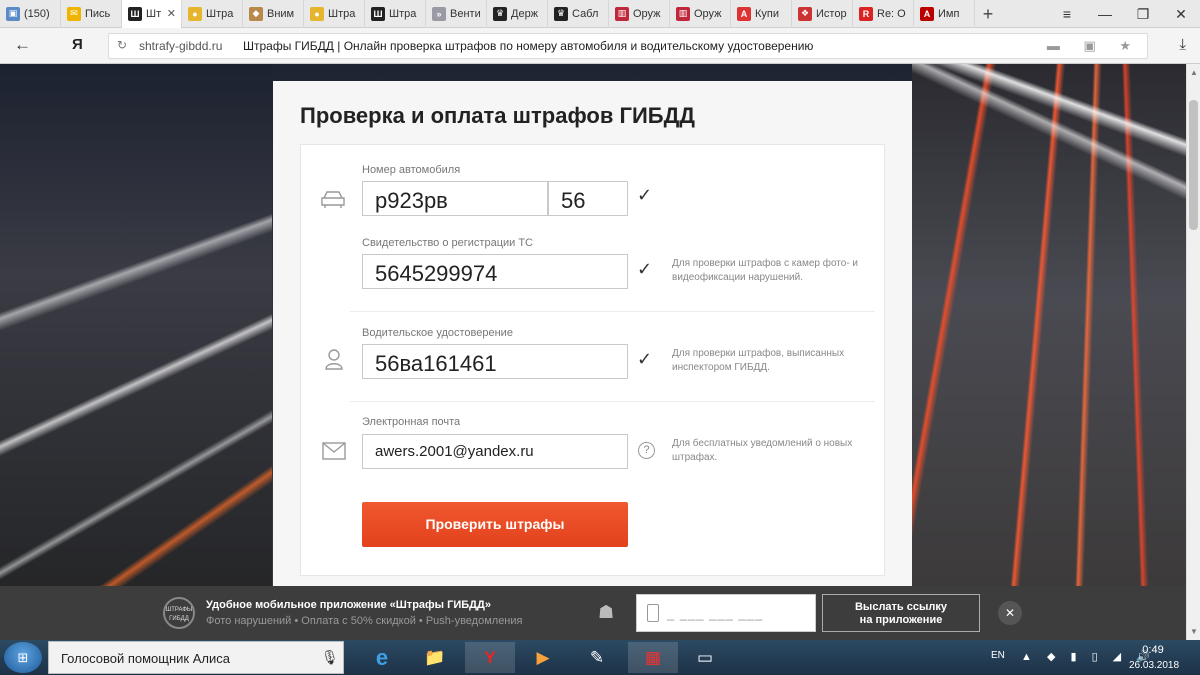 The height and width of the screenshot is (675, 1200). Describe the element at coordinates (256, 13) in the screenshot. I see `tab-favicon-icon: ◆` at that location.